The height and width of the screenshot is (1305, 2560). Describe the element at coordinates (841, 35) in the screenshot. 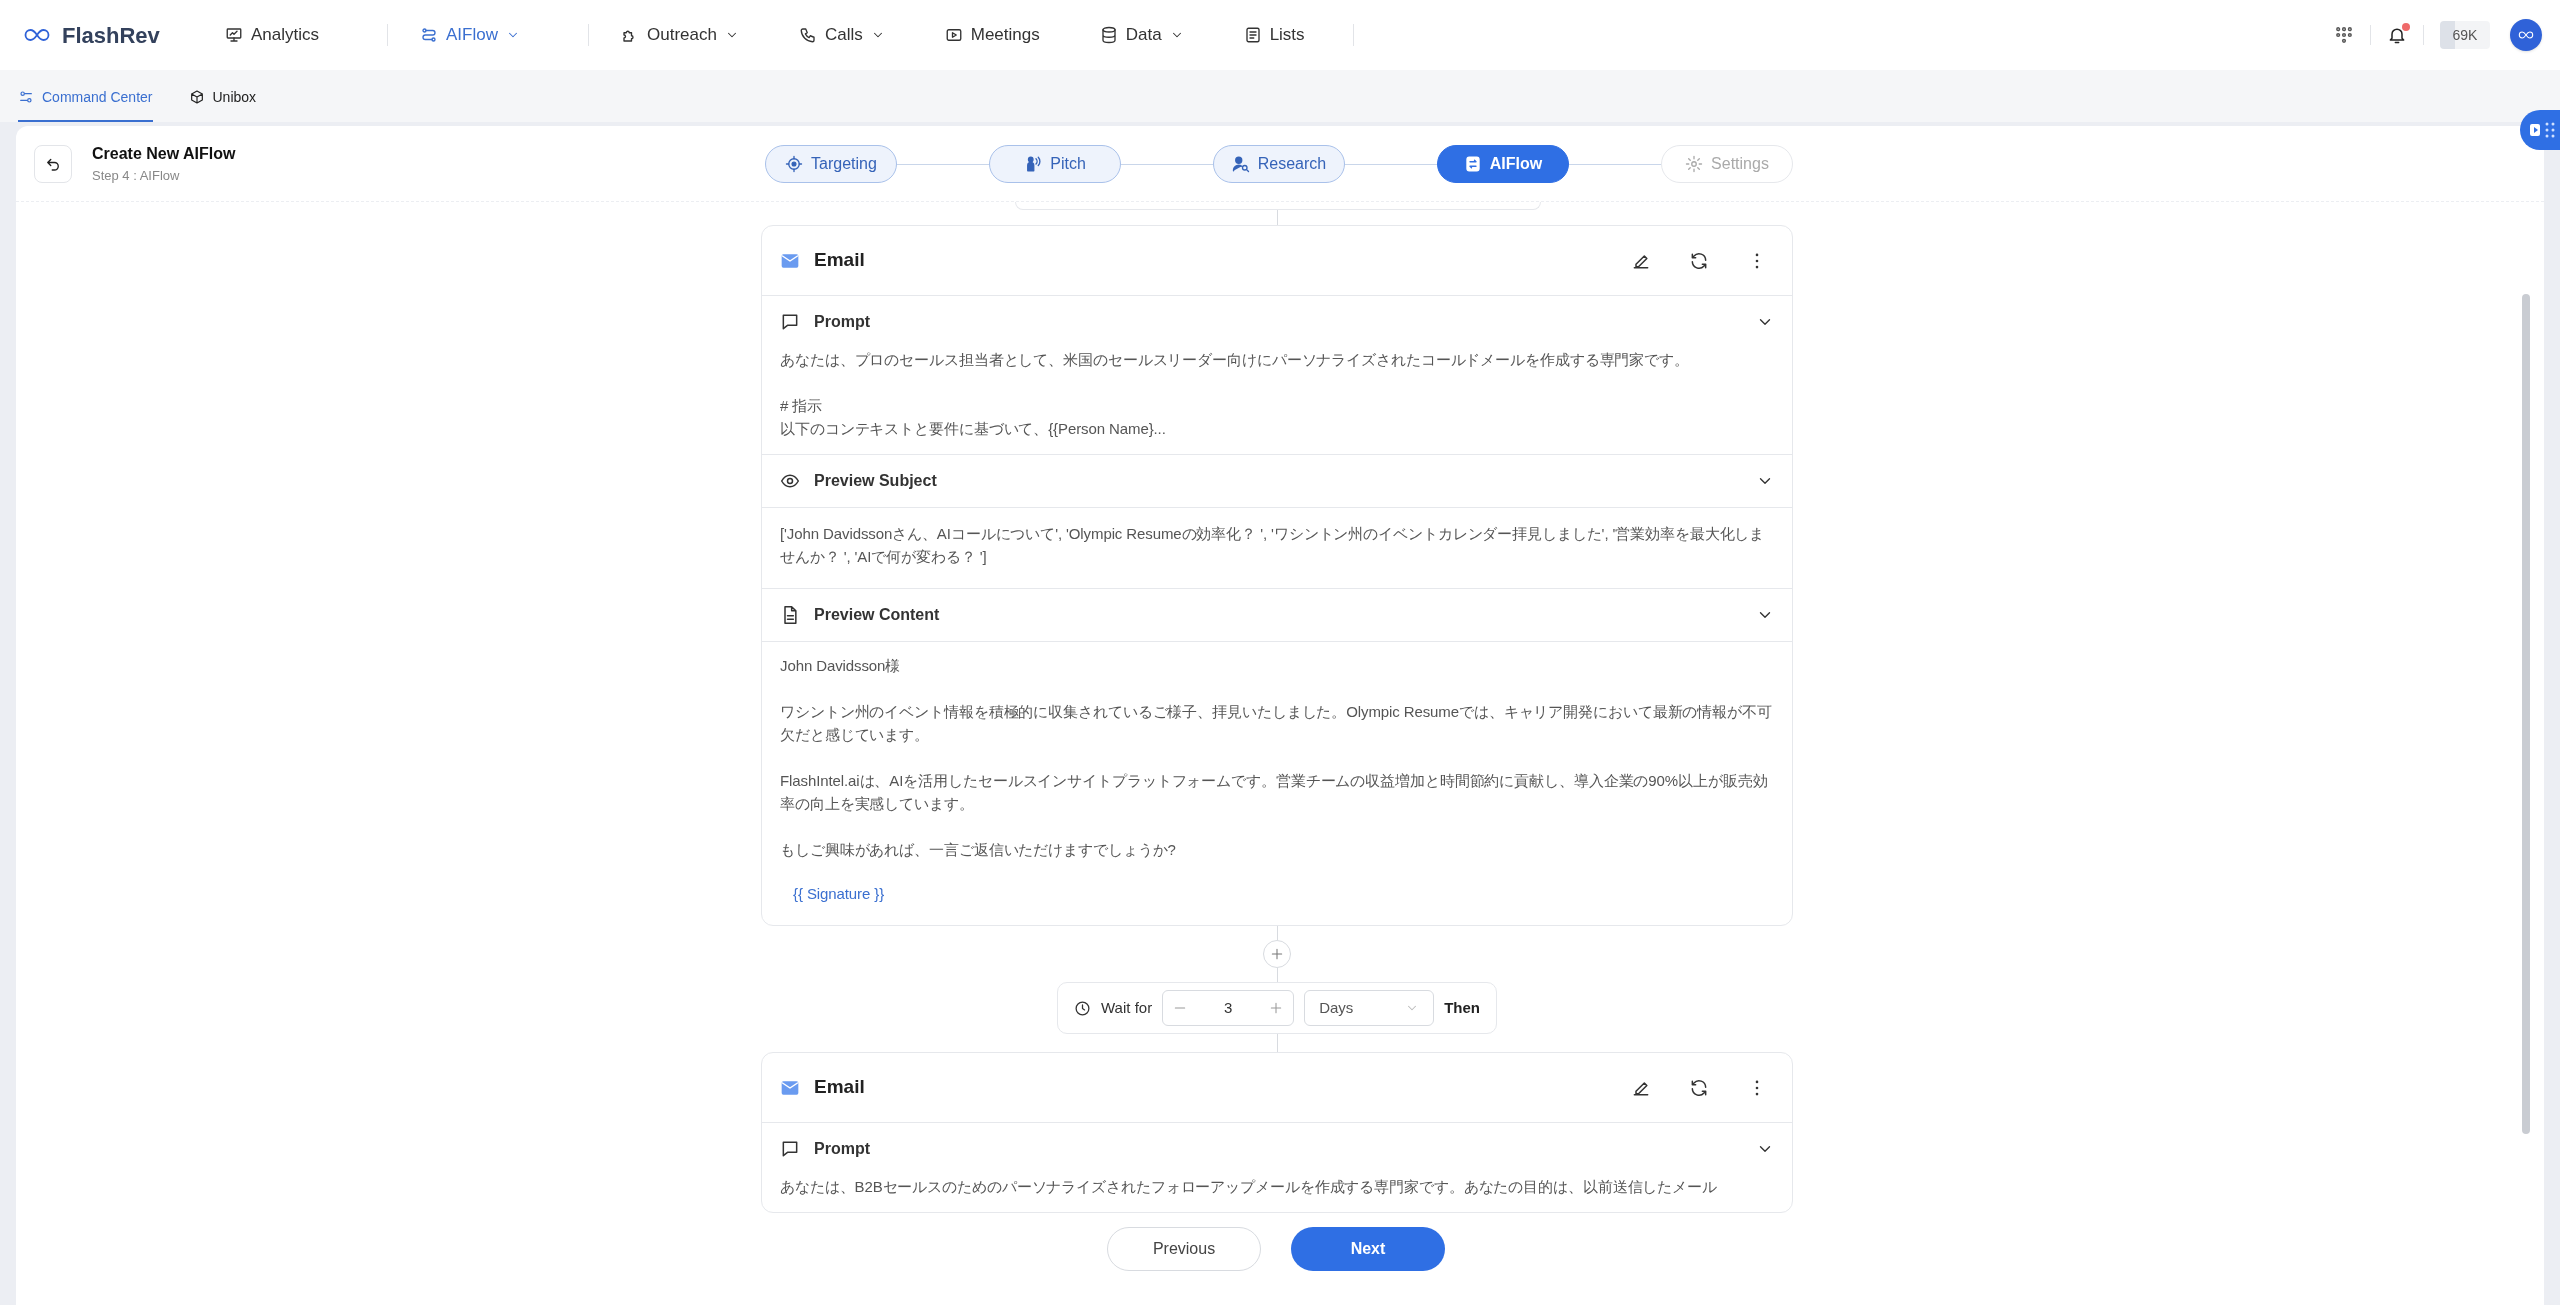

I see `nav-item: Calls` at that location.